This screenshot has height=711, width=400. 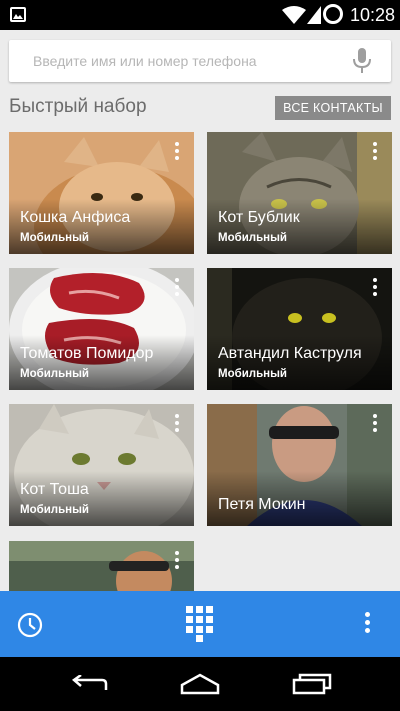 What do you see at coordinates (200, 15) in the screenshot?
I see `status-bar: 10:28` at bounding box center [200, 15].